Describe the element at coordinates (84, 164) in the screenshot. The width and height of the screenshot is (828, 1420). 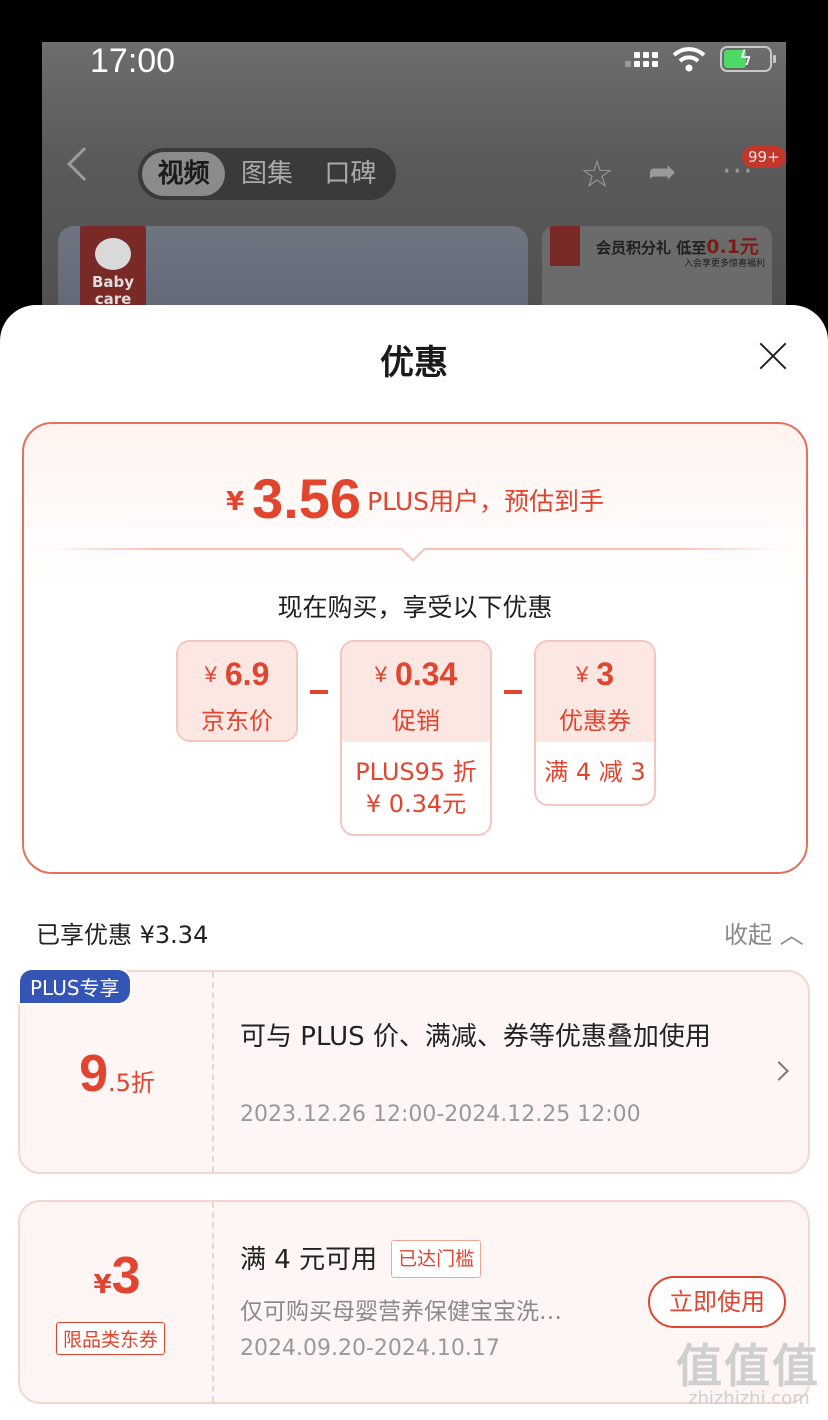
I see `back-icon` at that location.